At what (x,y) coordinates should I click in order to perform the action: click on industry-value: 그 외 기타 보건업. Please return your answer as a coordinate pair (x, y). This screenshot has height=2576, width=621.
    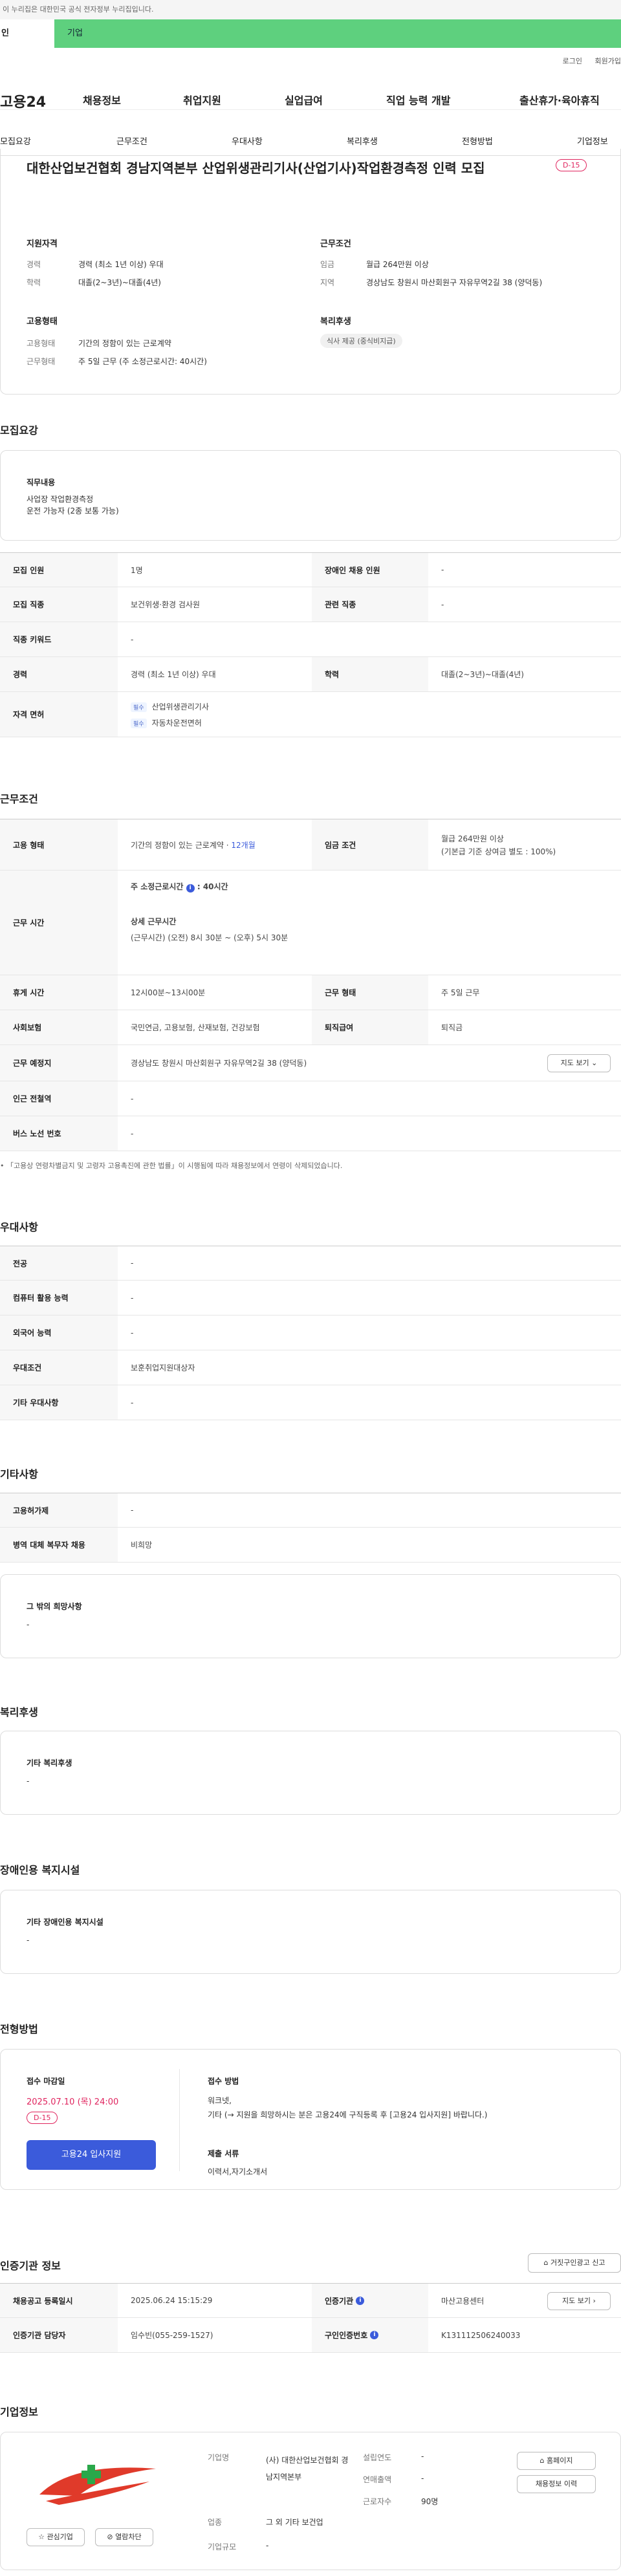
    Looking at the image, I should click on (294, 2522).